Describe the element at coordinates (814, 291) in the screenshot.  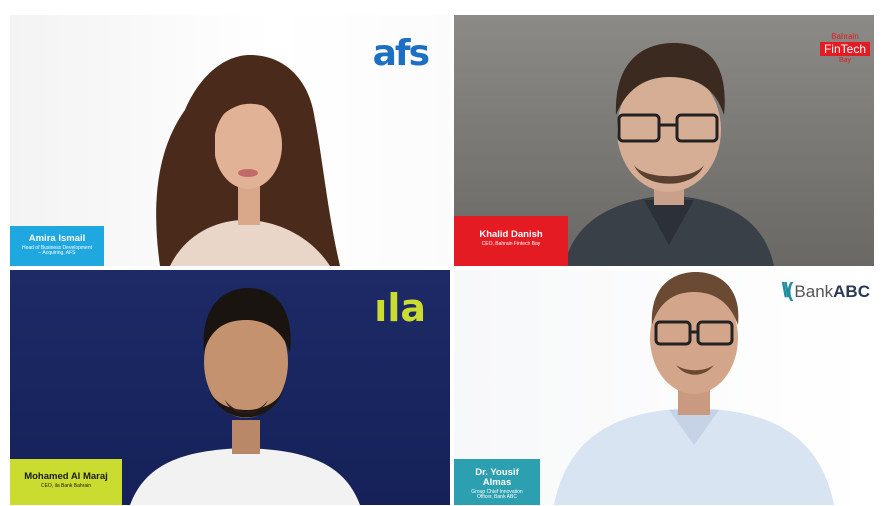
I see `bank-abc-word-bank: Bank` at that location.